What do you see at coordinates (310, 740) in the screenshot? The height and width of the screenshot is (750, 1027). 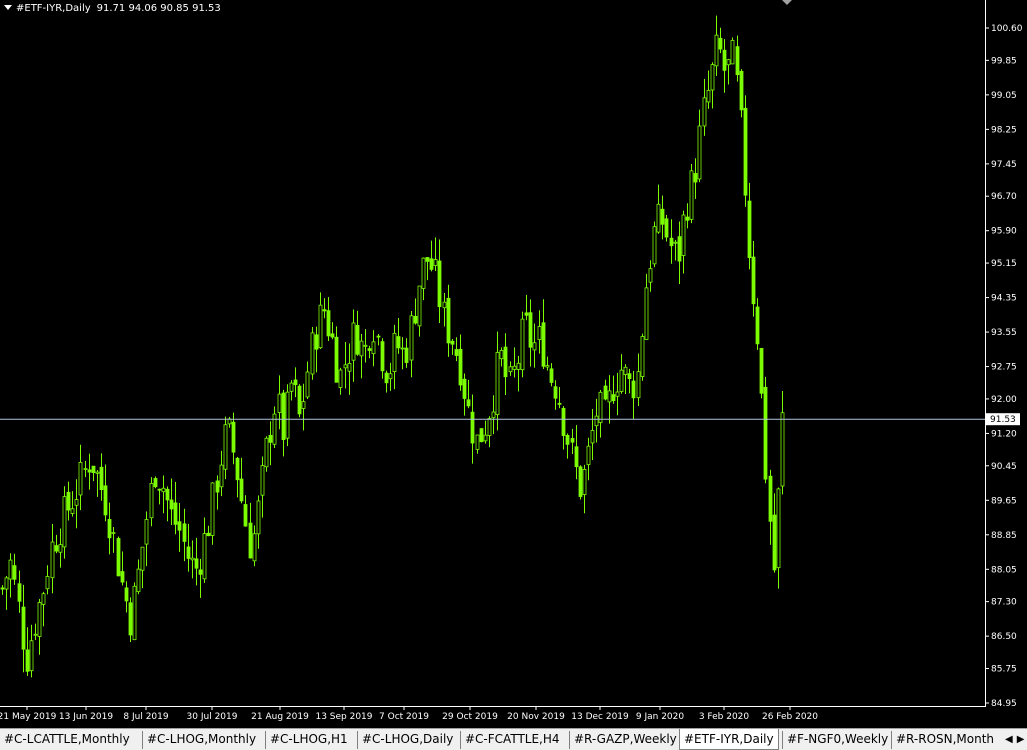 I see `tab-c-lhog-h1: #C-LHOG,H1` at bounding box center [310, 740].